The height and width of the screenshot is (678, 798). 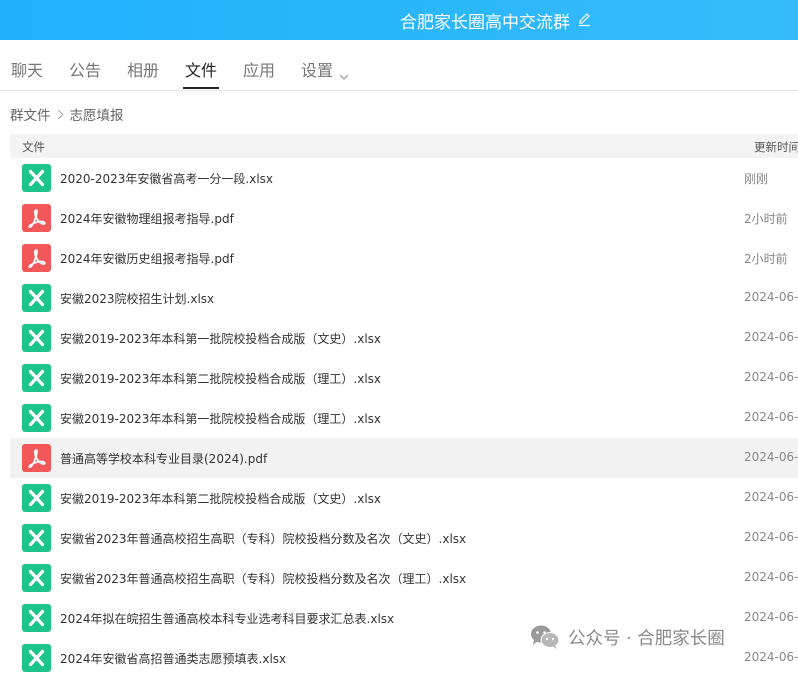 I want to click on breadcrumb-root: 群文件, so click(x=30, y=116).